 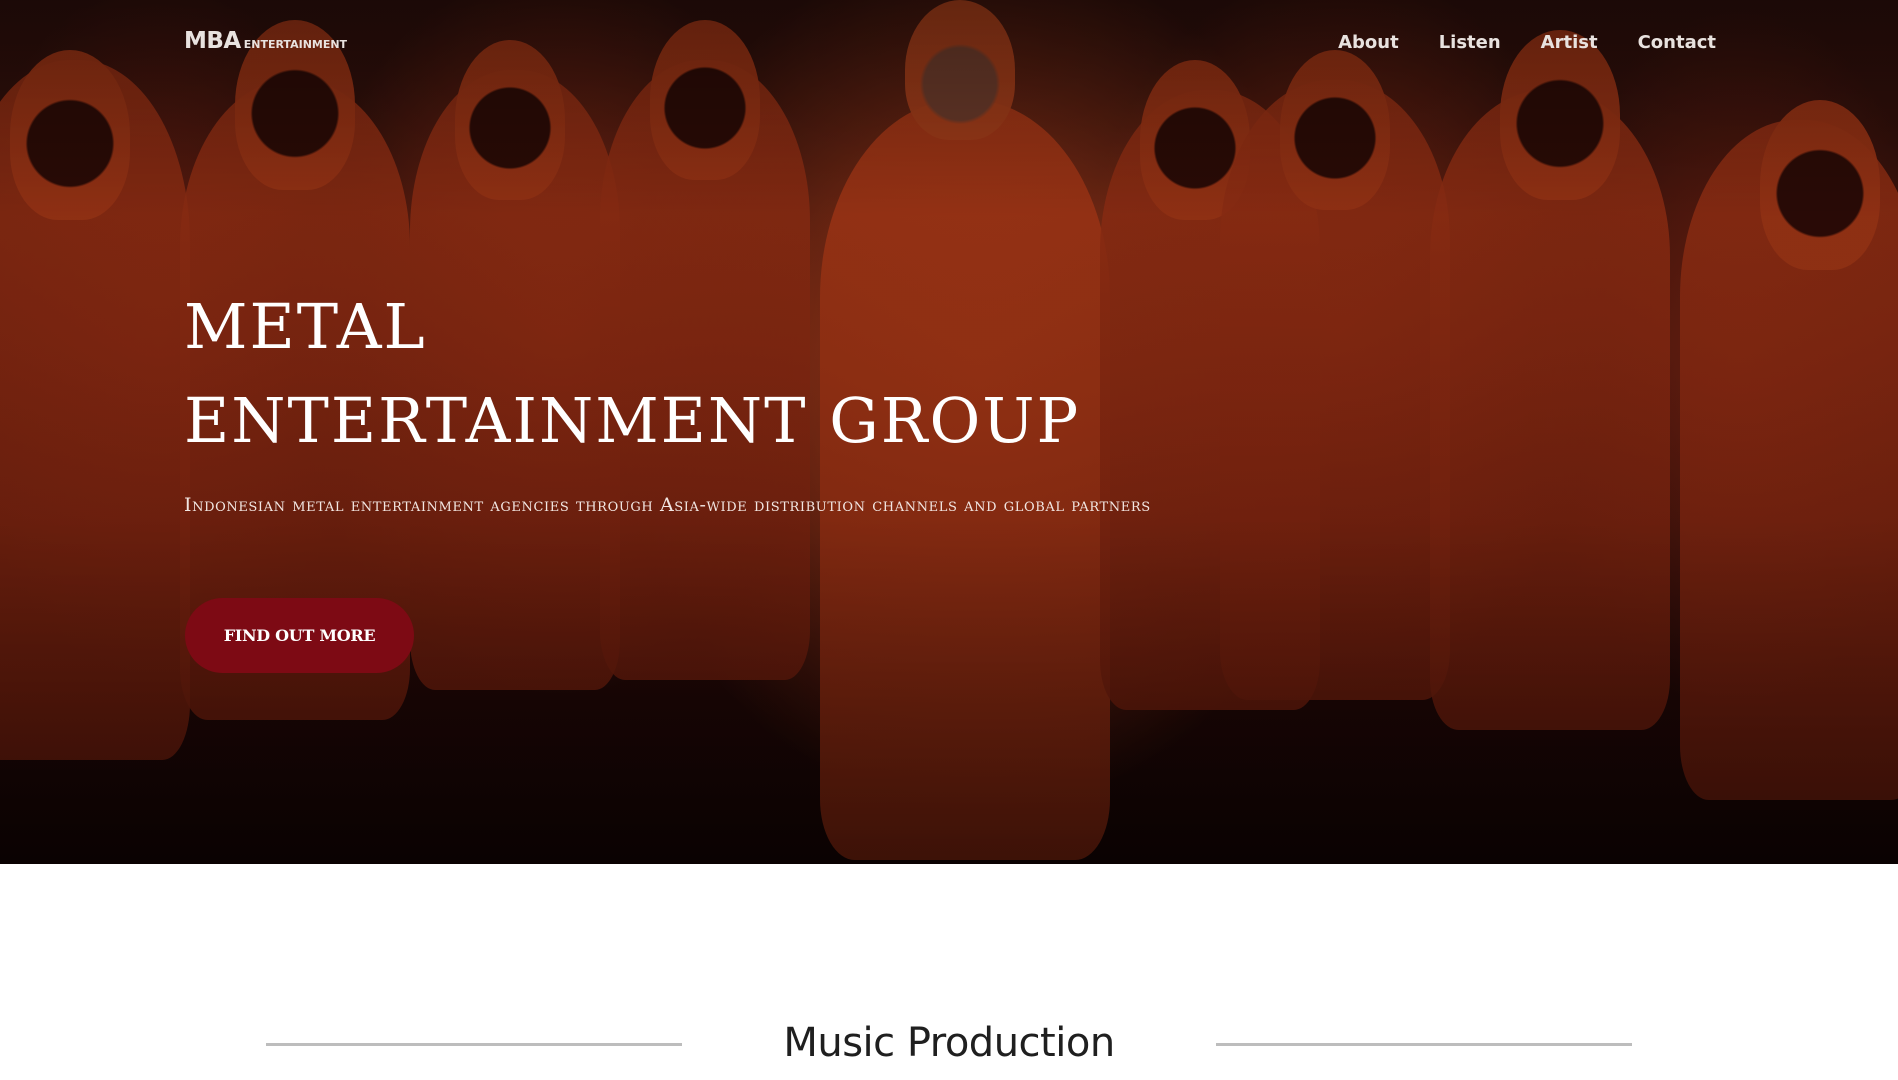 What do you see at coordinates (1424, 1044) in the screenshot?
I see `heading-divider-right` at bounding box center [1424, 1044].